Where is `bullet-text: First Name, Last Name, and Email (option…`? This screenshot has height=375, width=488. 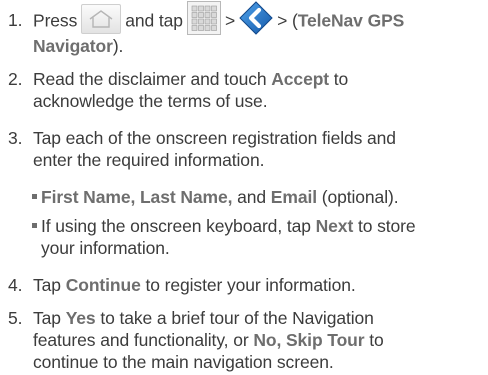
bullet-text: First Name, Last Name, and Email (option… is located at coordinates (220, 197).